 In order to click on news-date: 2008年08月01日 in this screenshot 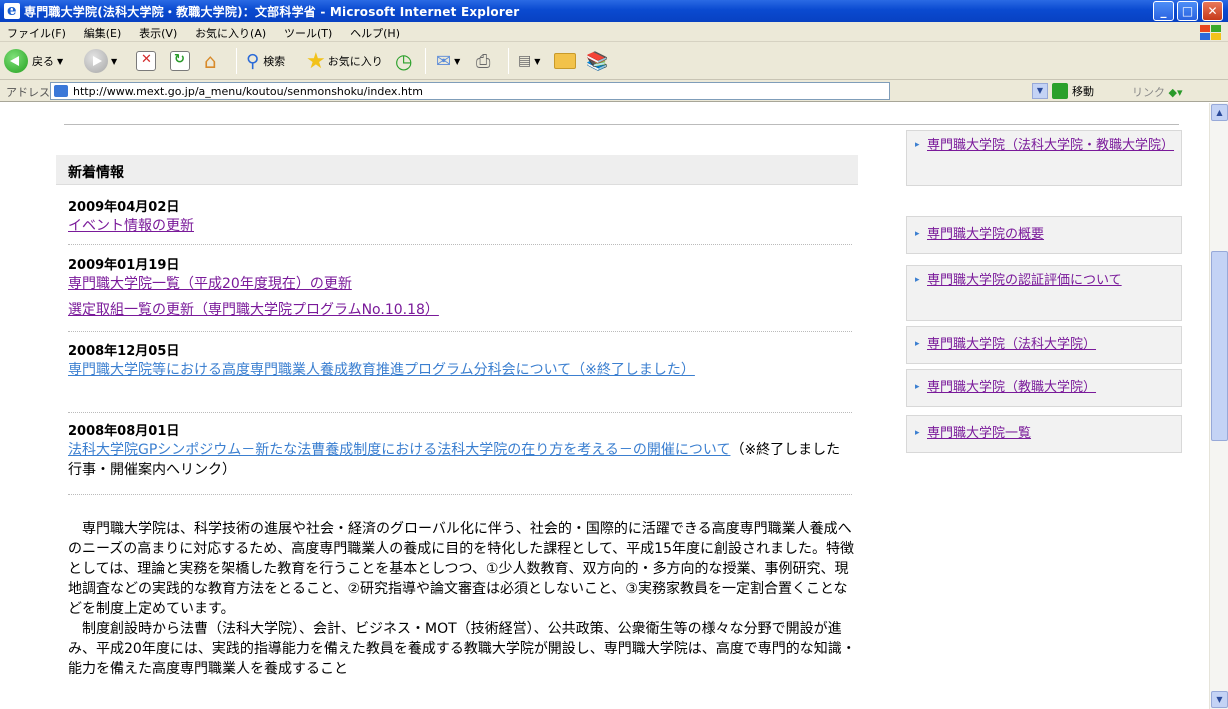, I will do `click(124, 431)`.